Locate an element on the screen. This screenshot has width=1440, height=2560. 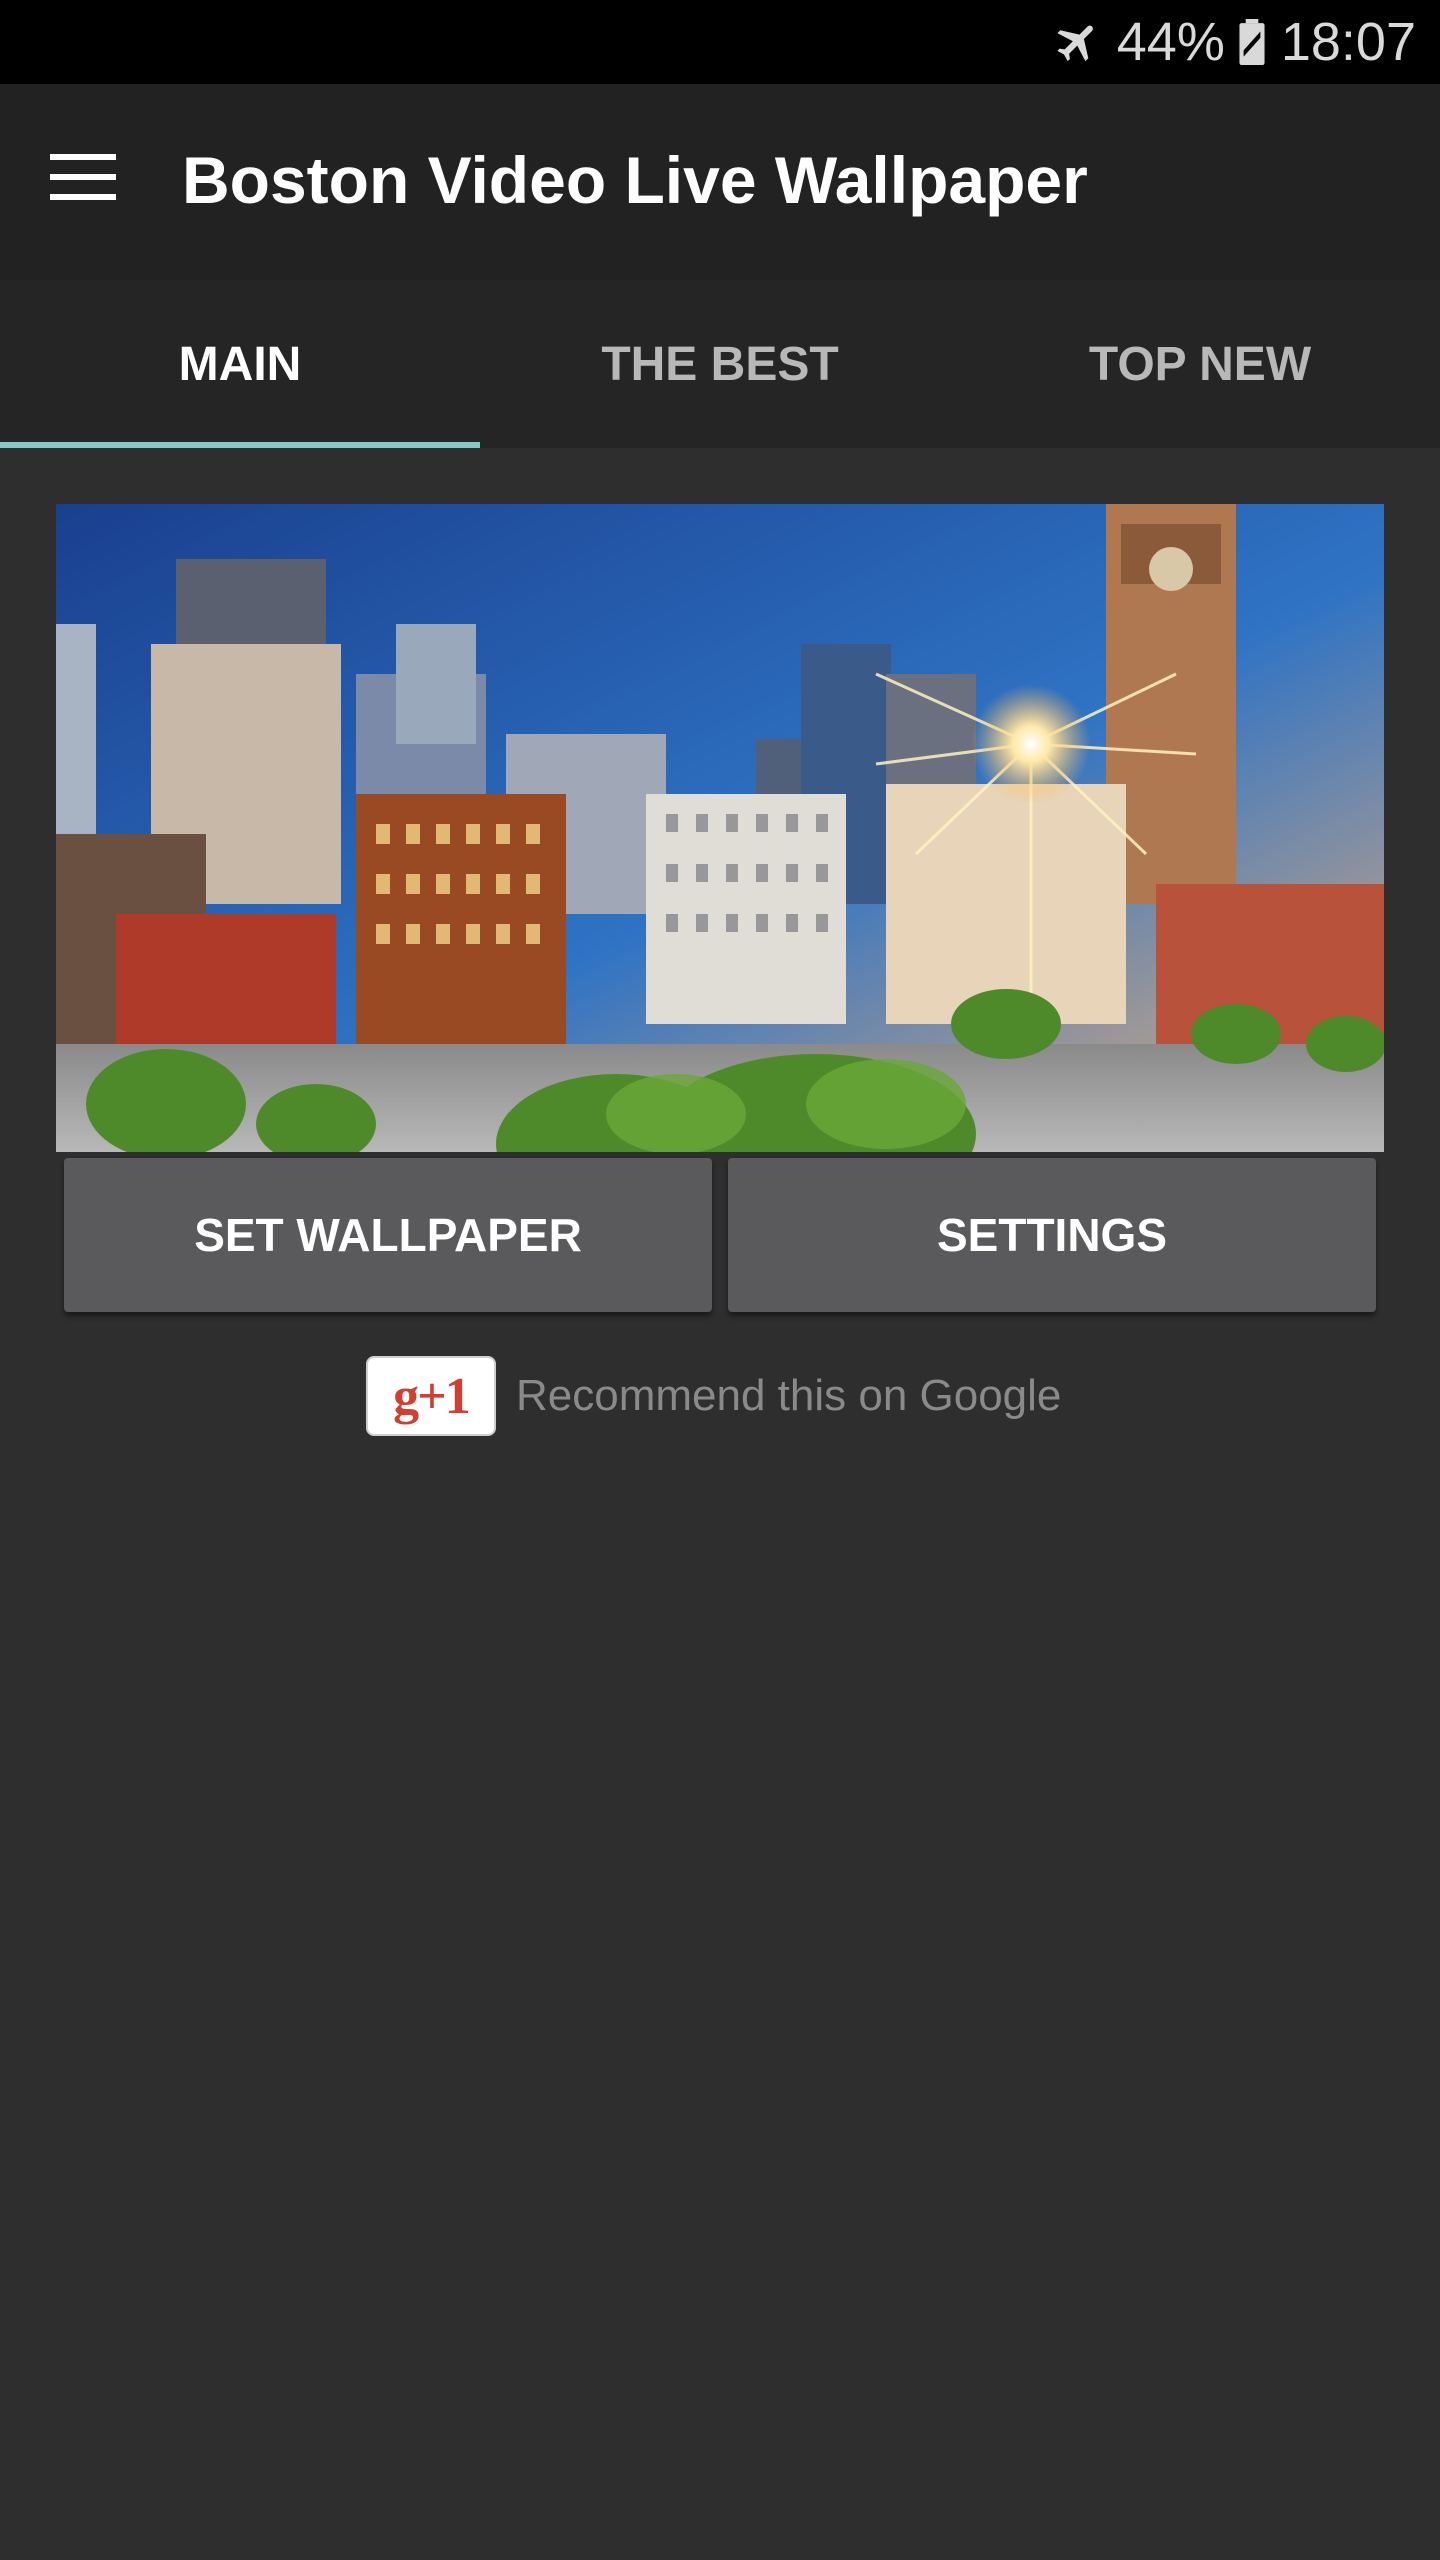
app-bar: Boston Video Live Wallpaper is located at coordinates (720, 182).